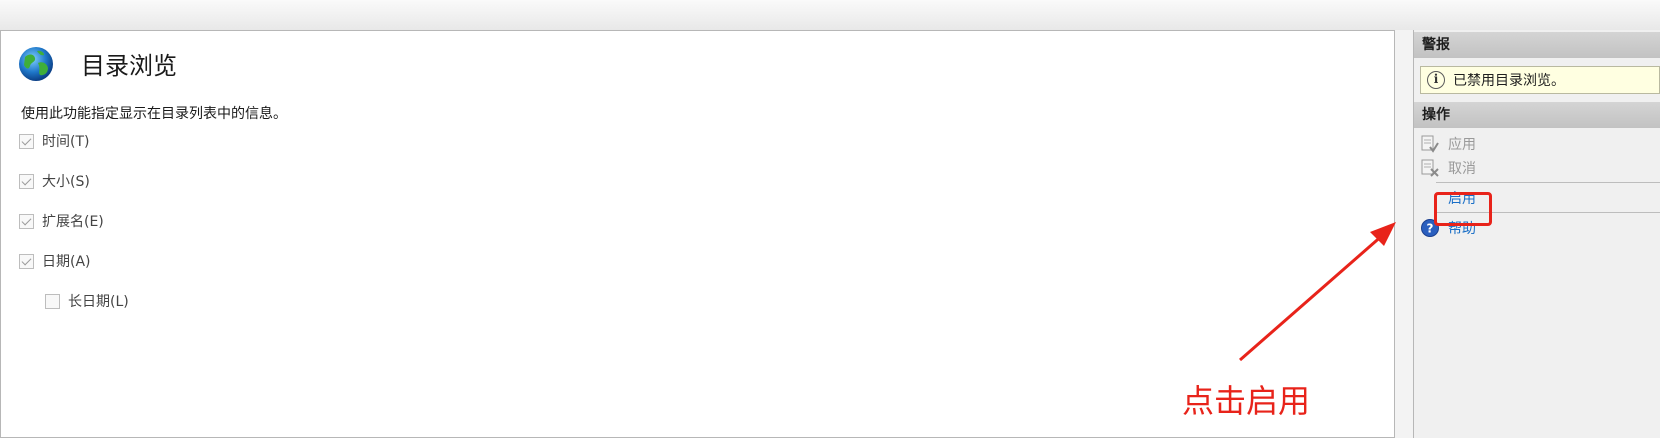  What do you see at coordinates (26, 221) in the screenshot?
I see `checkbox-extension` at bounding box center [26, 221].